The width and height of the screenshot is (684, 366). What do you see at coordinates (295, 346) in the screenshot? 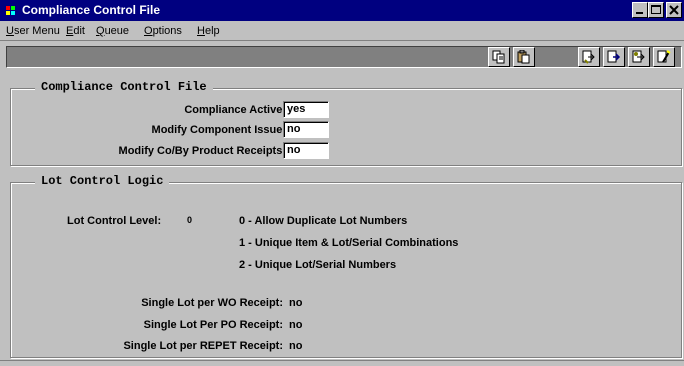
I see `single-lot-repet-receipt-value: no` at bounding box center [295, 346].